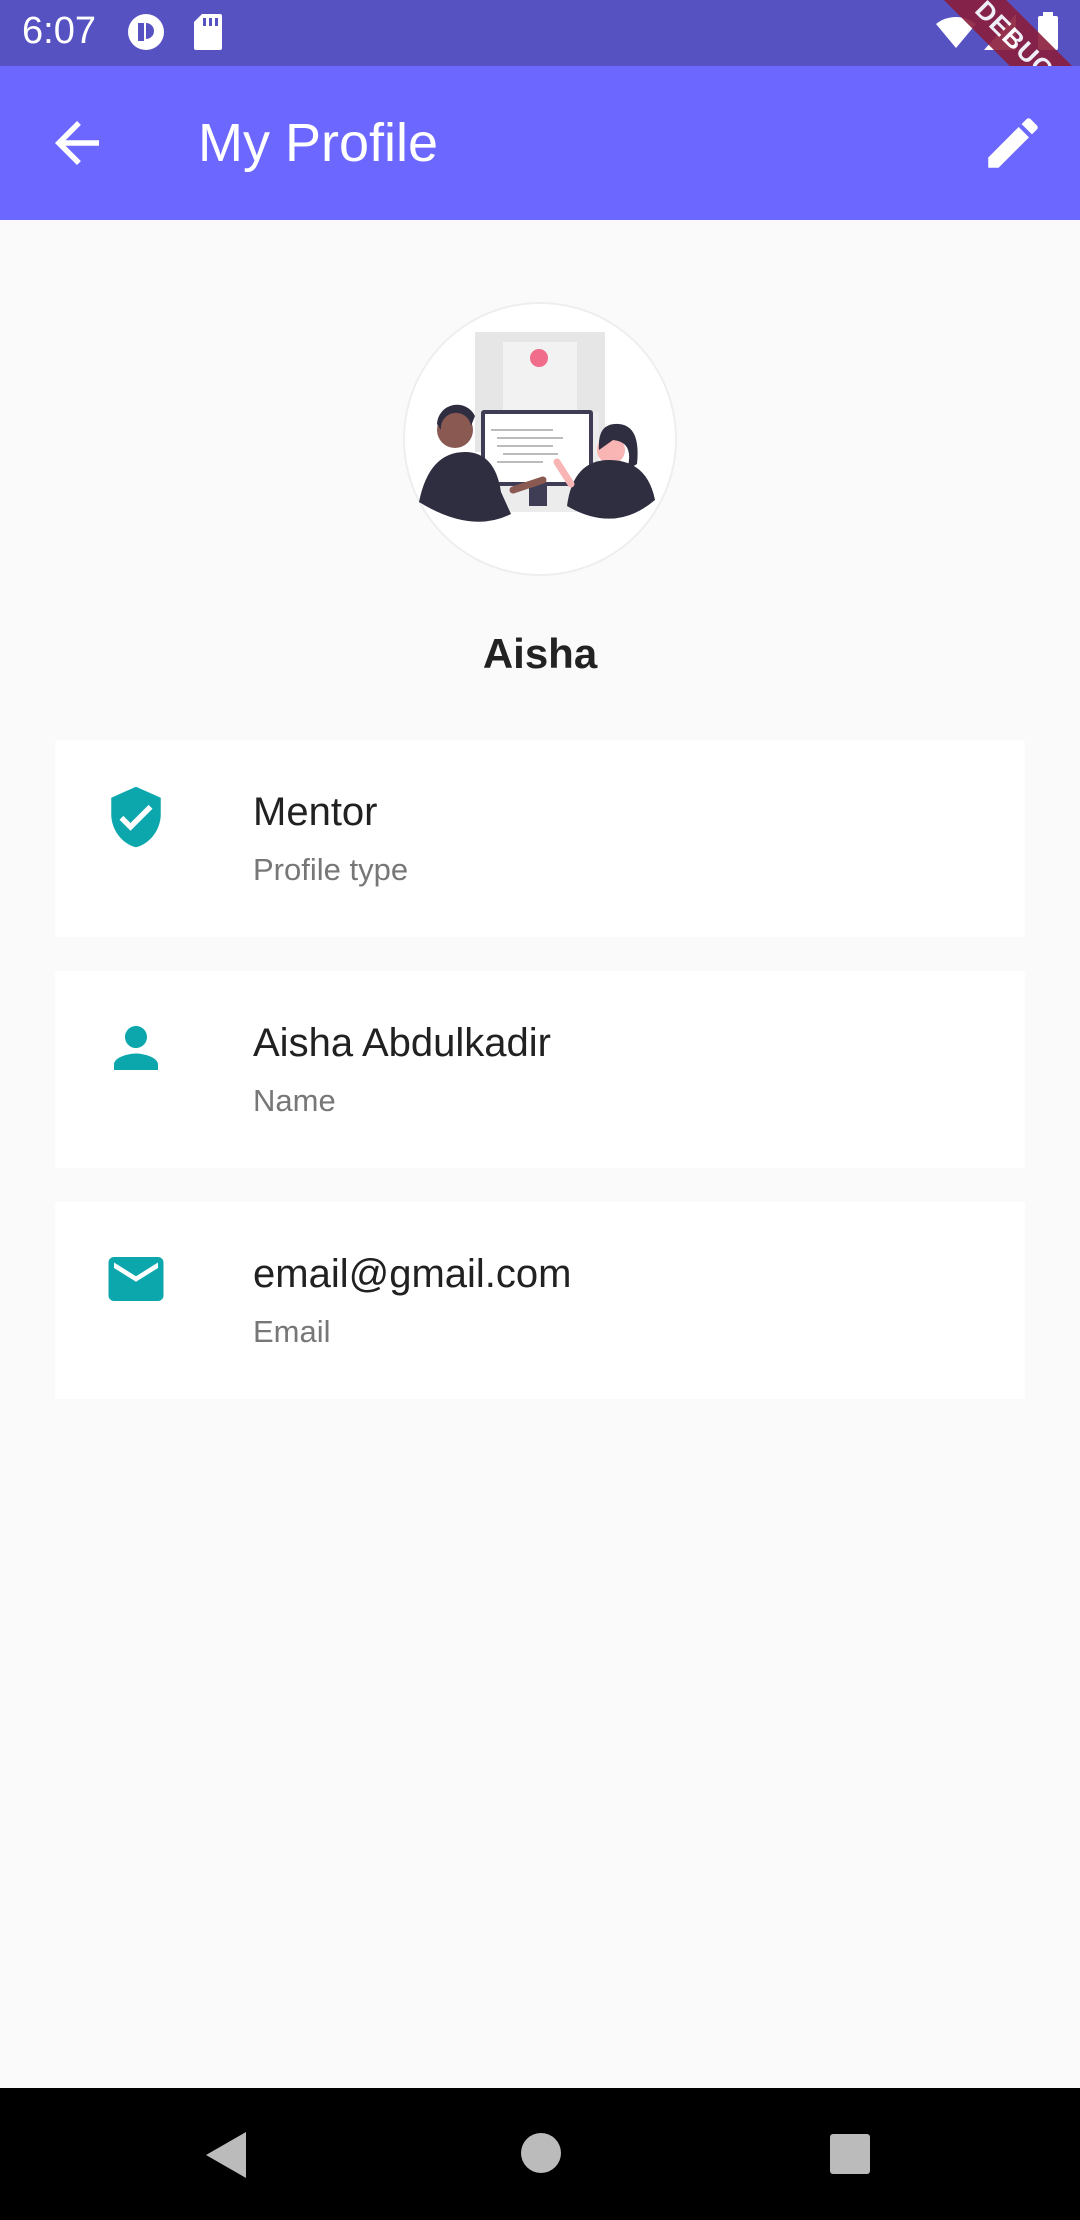 This screenshot has height=2220, width=1080. What do you see at coordinates (331, 869) in the screenshot?
I see `profile-type-label: Profile type` at bounding box center [331, 869].